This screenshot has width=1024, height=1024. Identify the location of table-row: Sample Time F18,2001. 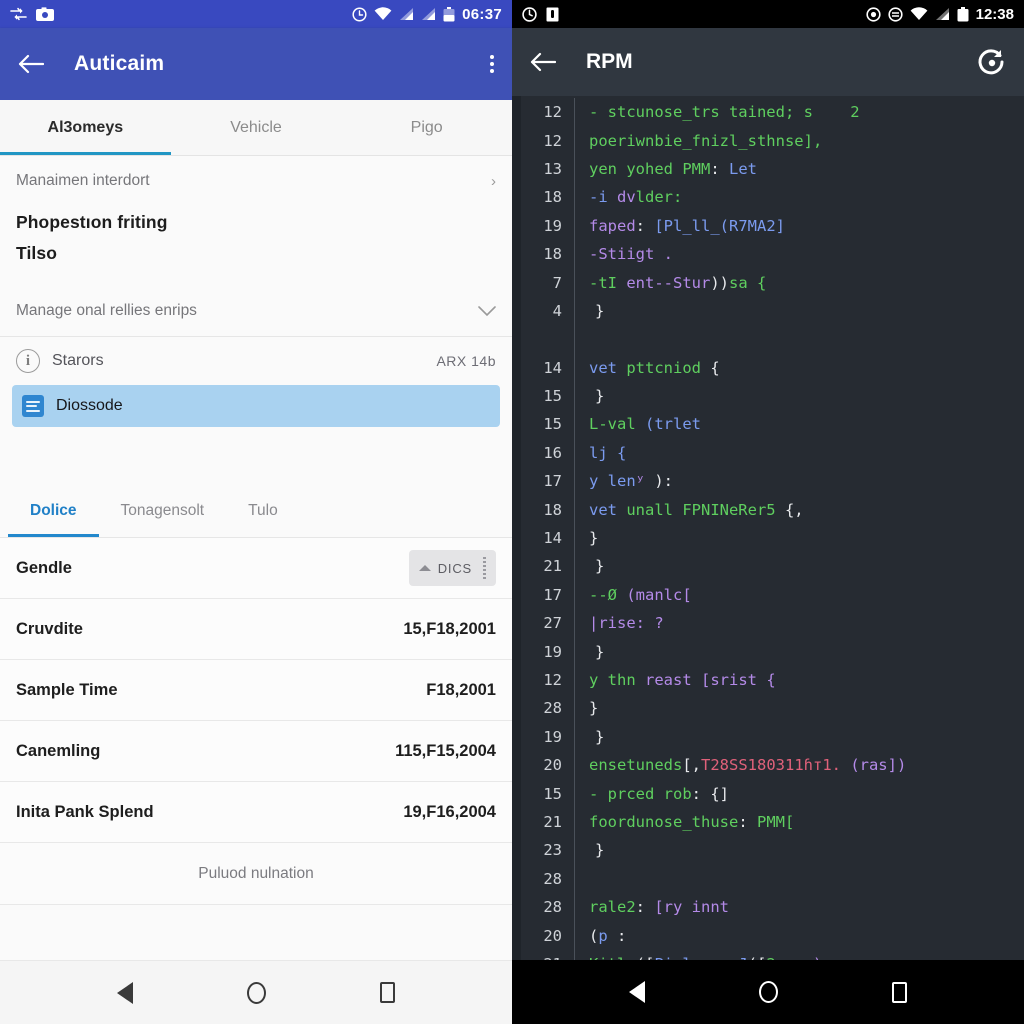
(256, 690).